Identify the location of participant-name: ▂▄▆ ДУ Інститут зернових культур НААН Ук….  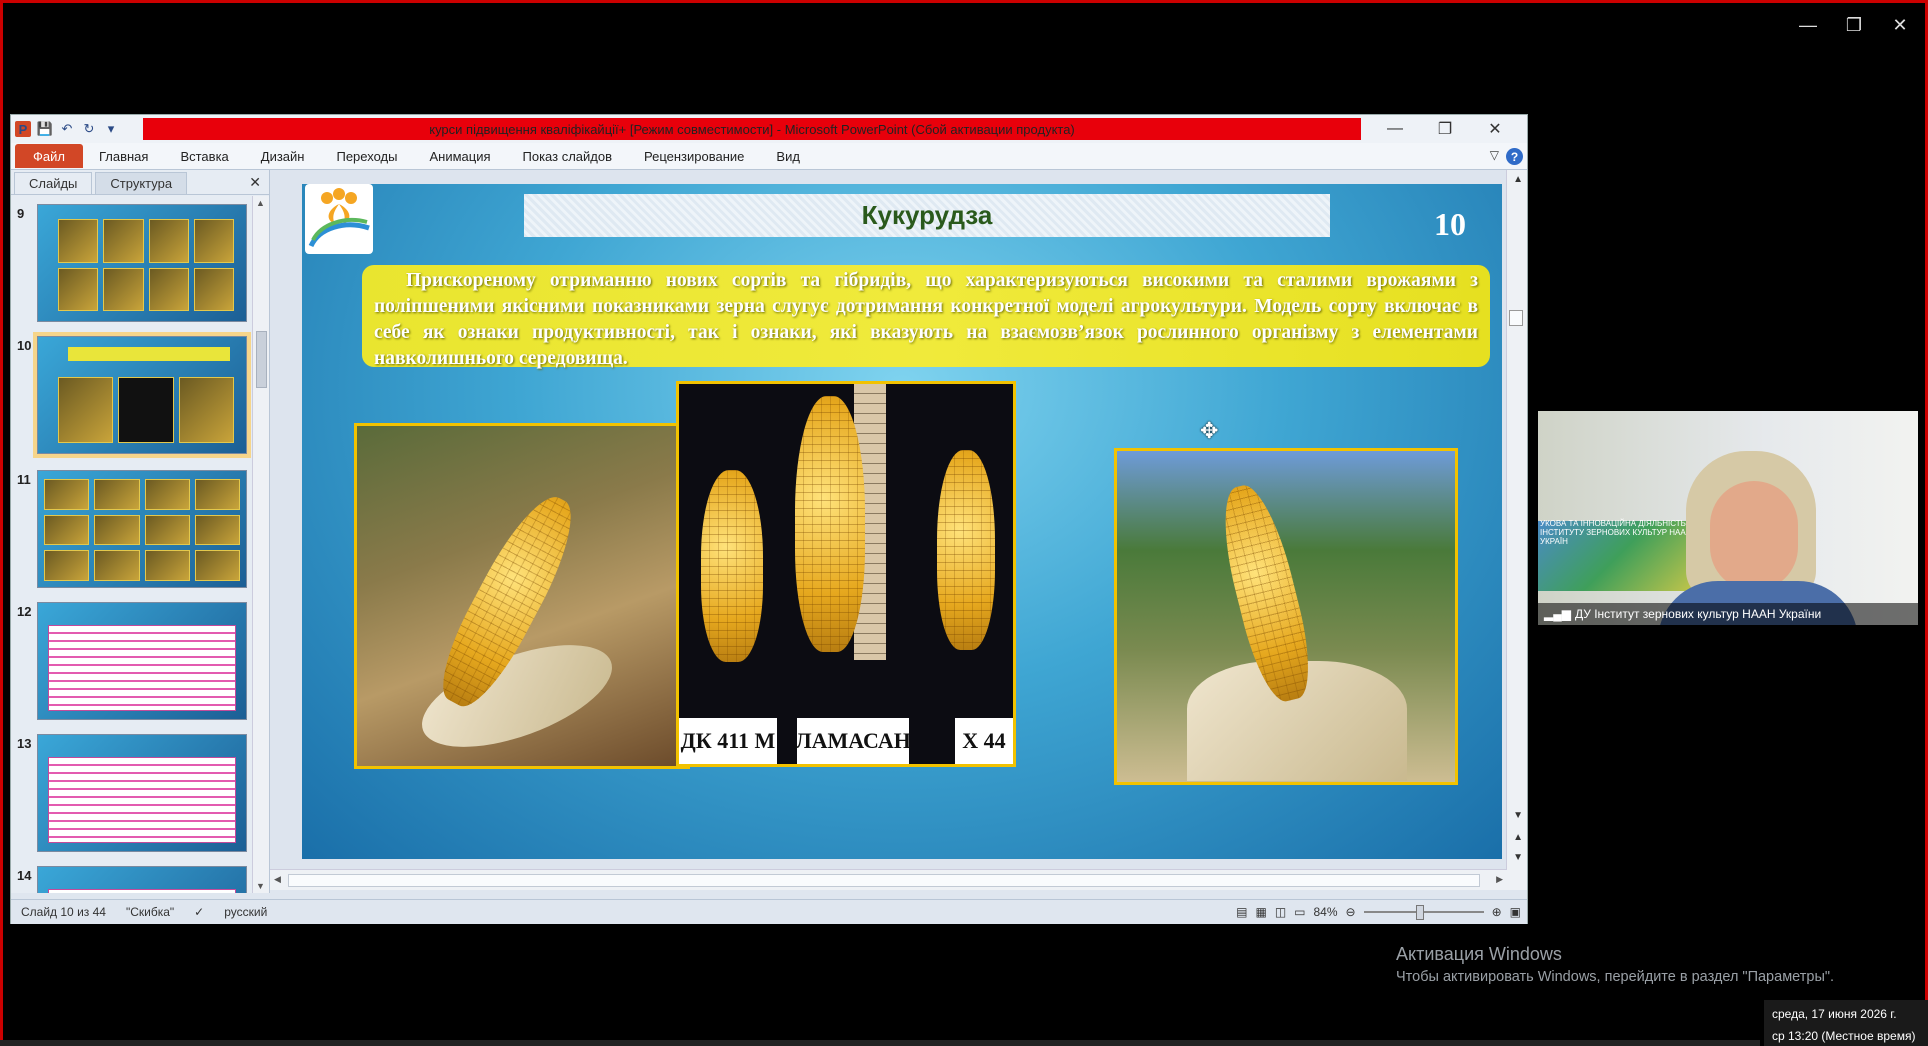
(1728, 614).